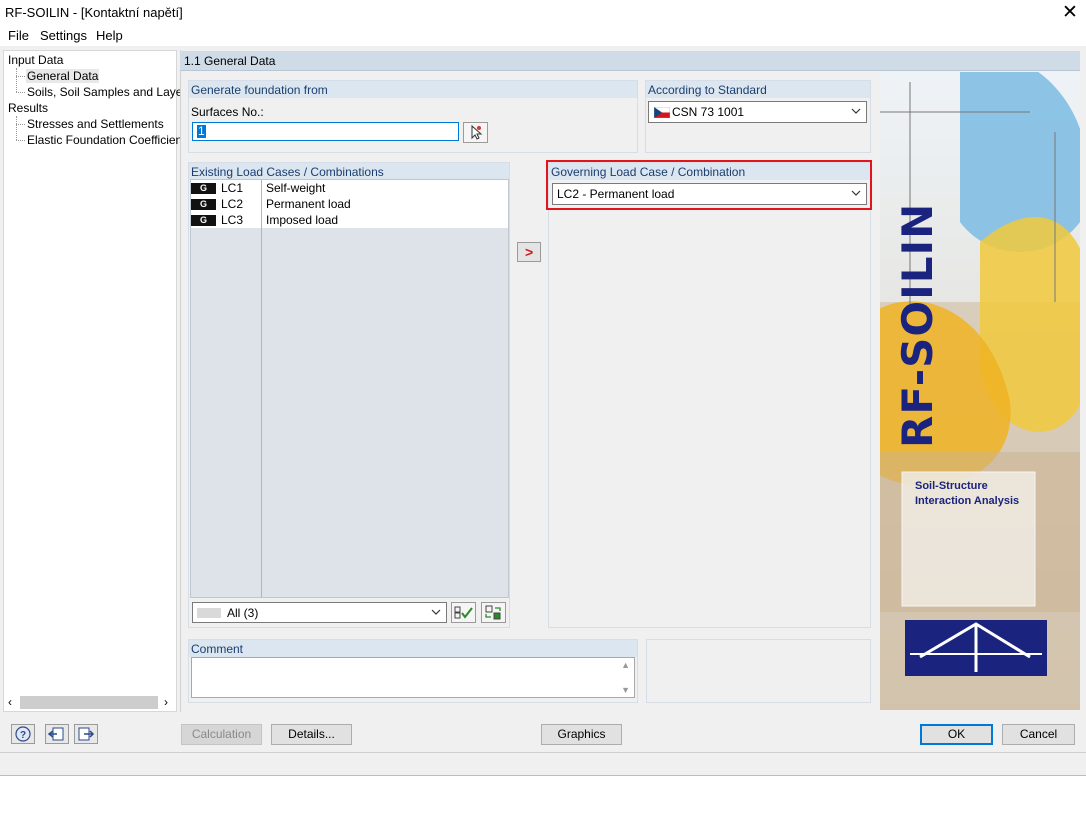 The width and height of the screenshot is (1086, 814). Describe the element at coordinates (243, 613) in the screenshot. I see `filter-value: All (3)` at that location.